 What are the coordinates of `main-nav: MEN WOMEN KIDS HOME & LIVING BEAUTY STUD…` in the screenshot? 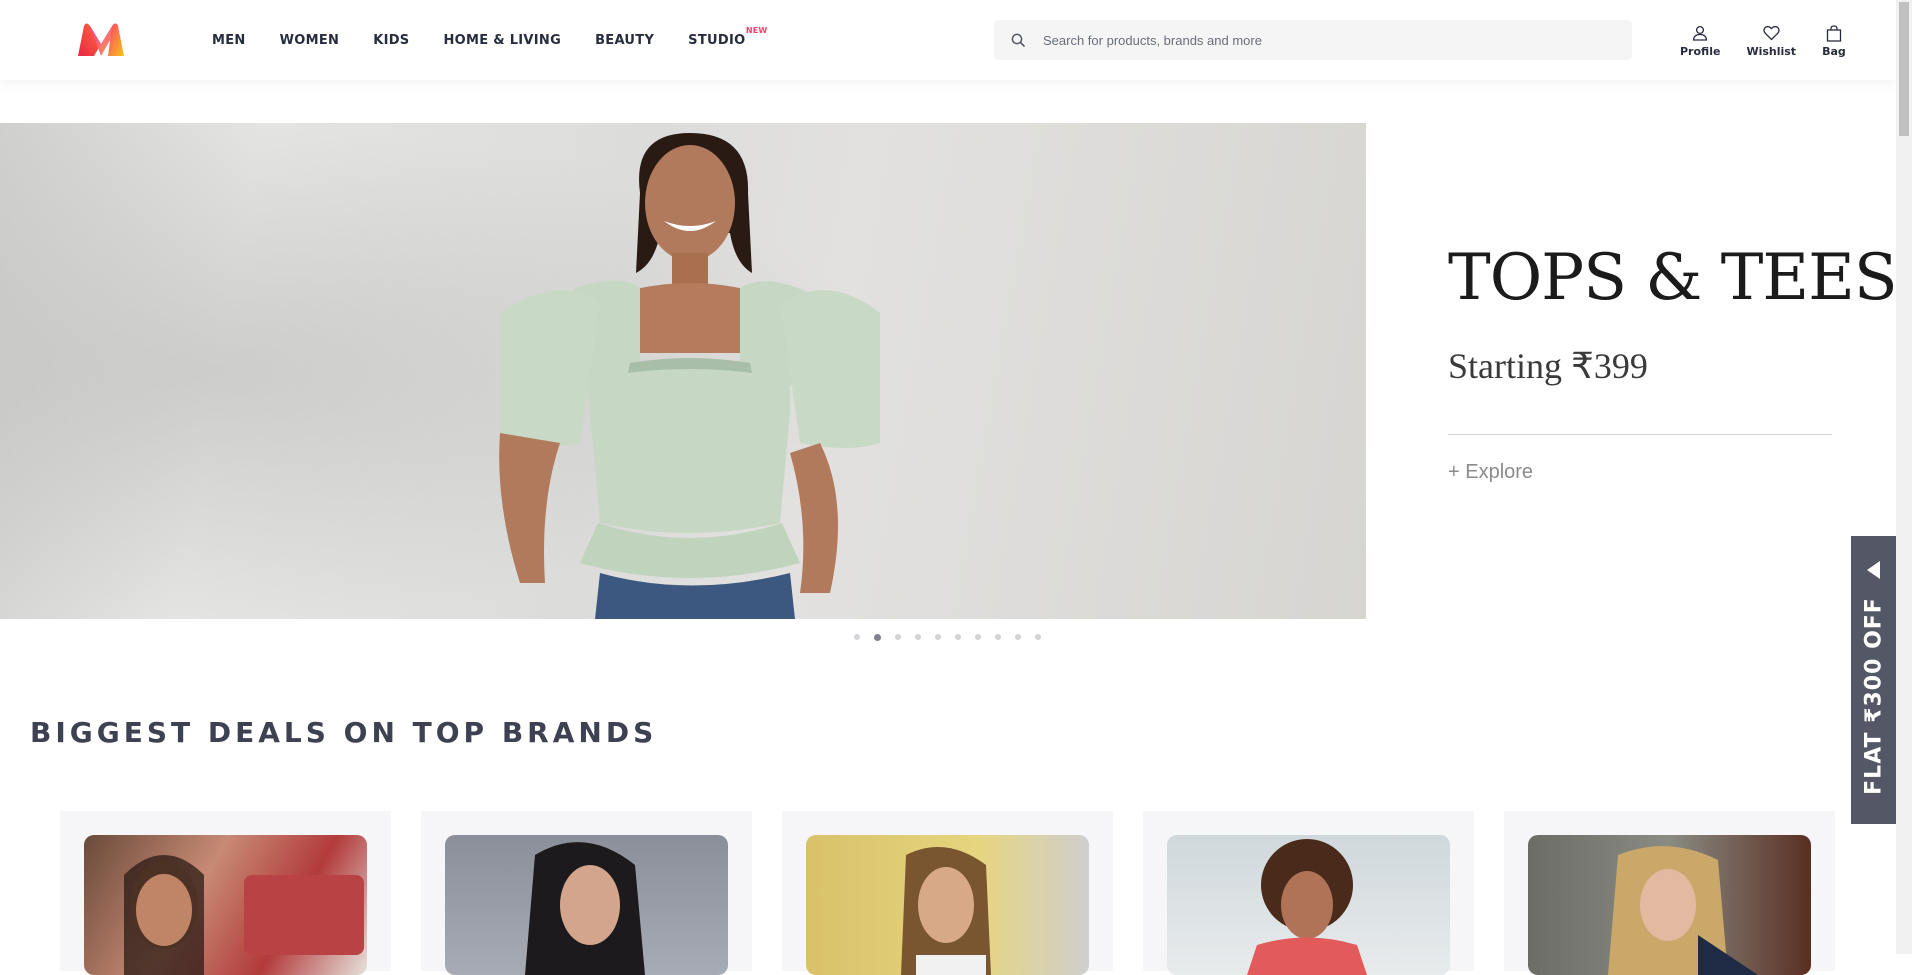 It's located at (495, 40).